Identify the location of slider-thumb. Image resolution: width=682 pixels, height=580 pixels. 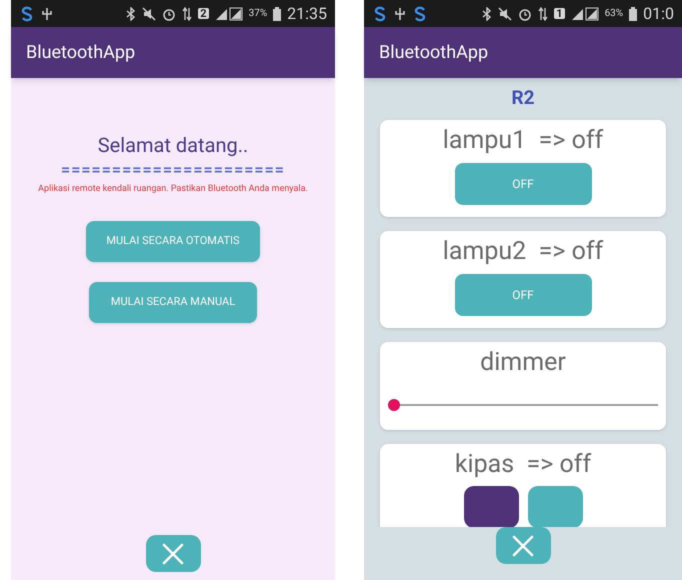
(394, 405).